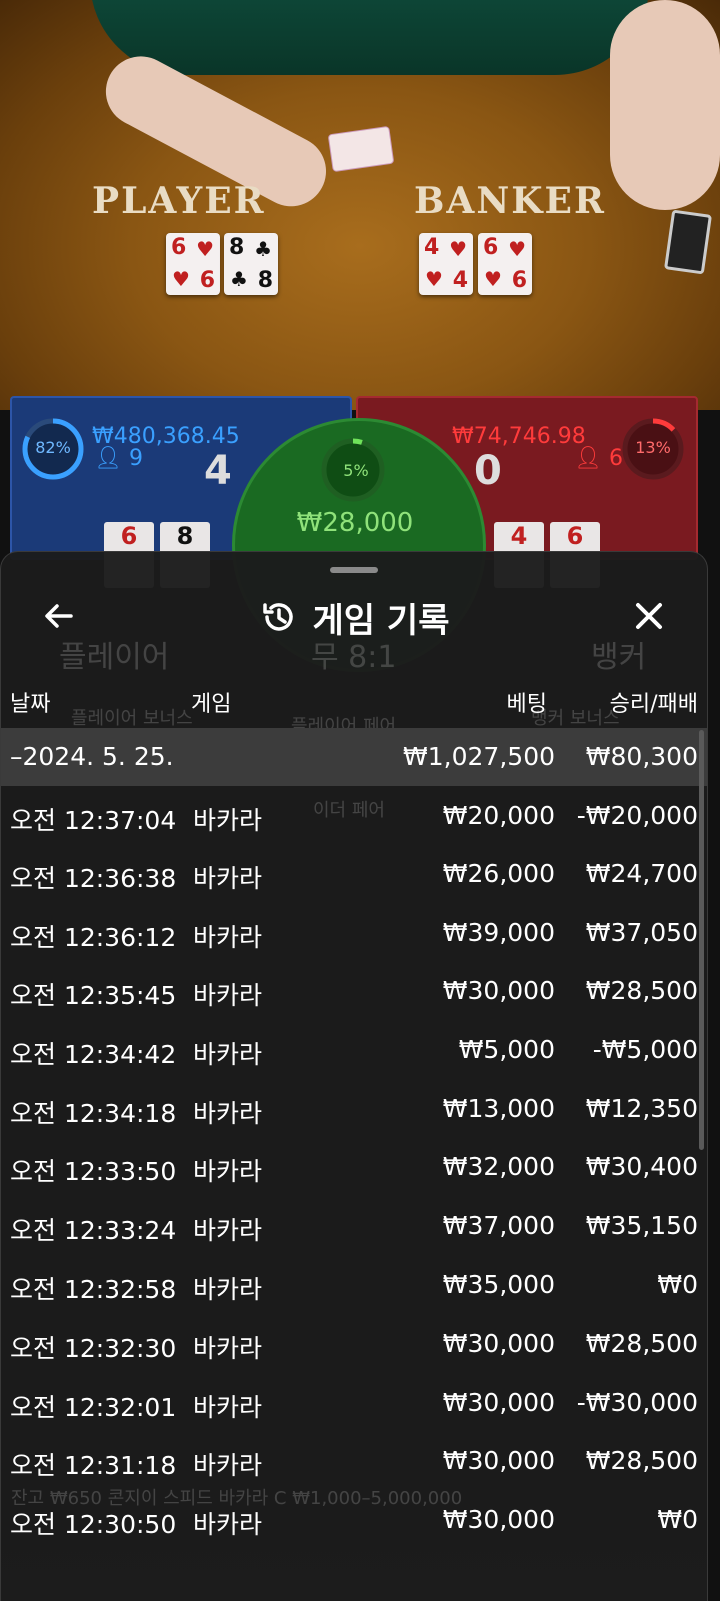 The width and height of the screenshot is (720, 1601). Describe the element at coordinates (653, 447) in the screenshot. I see `banker-percent: 13%` at that location.